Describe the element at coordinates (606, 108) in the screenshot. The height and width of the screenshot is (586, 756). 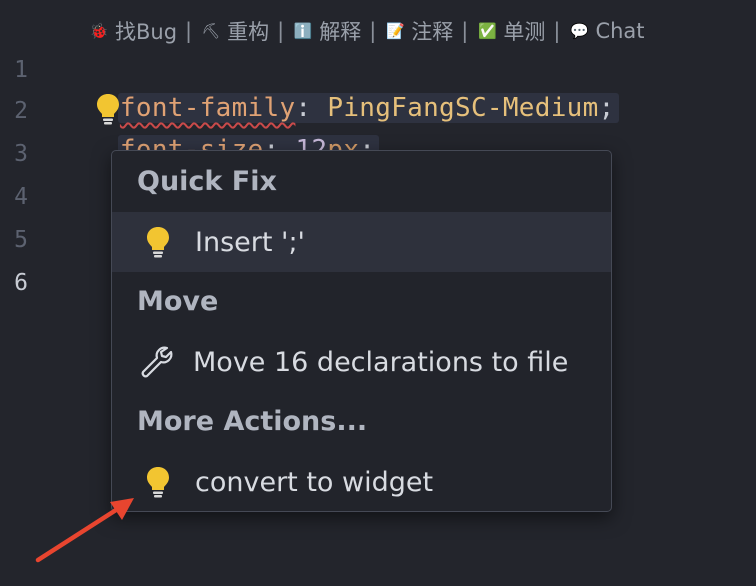
I see `semicolon: ;` at that location.